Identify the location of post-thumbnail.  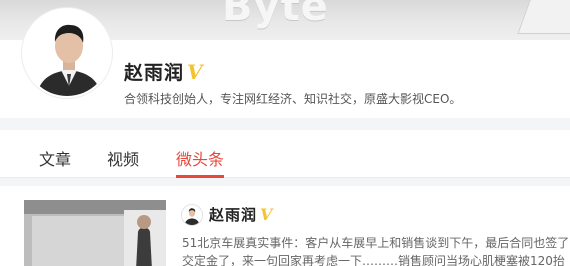
(95, 233).